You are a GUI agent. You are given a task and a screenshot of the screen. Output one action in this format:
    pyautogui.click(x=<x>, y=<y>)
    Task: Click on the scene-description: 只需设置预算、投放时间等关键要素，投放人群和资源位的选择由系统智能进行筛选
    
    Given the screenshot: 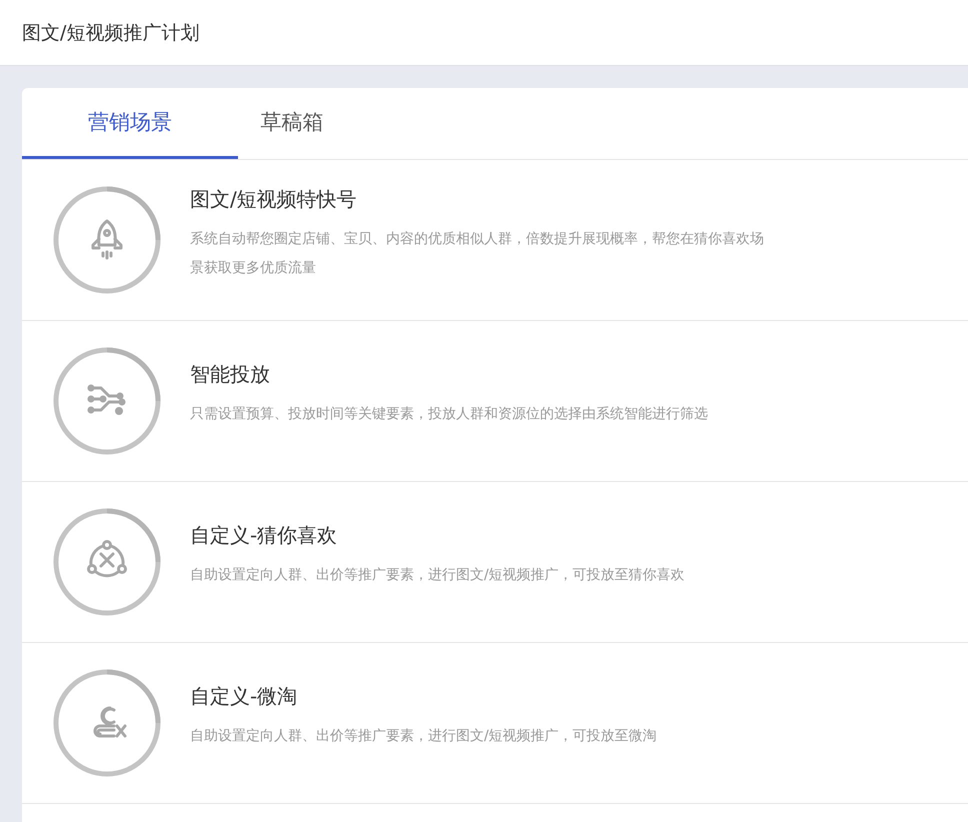 What is the action you would take?
    pyautogui.click(x=449, y=414)
    